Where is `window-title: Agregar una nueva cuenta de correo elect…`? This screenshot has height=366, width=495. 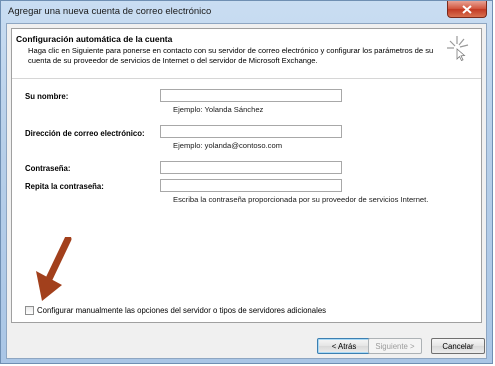
window-title: Agregar una nueva cuenta de correo elect… is located at coordinates (110, 11).